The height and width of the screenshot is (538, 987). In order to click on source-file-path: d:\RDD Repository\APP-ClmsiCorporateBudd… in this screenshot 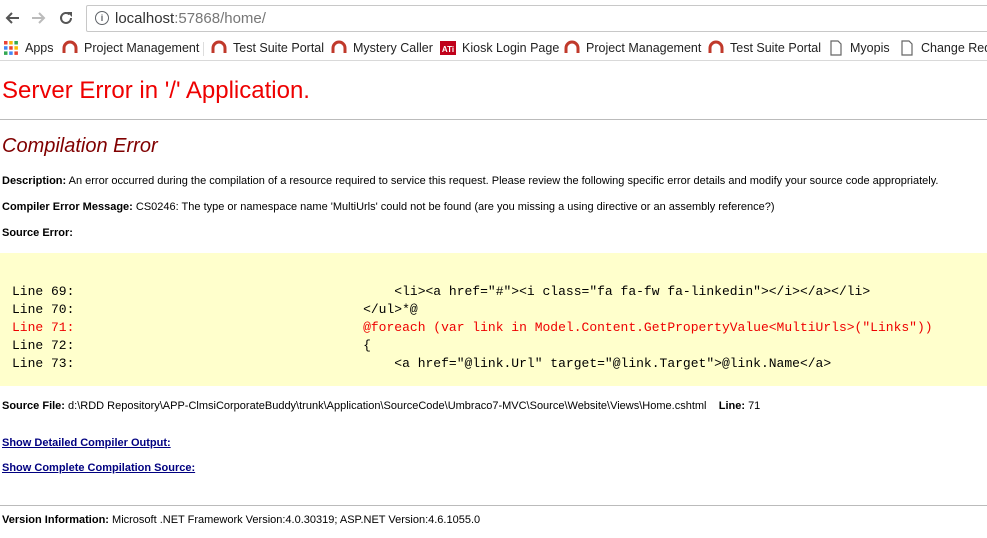, I will do `click(387, 406)`.